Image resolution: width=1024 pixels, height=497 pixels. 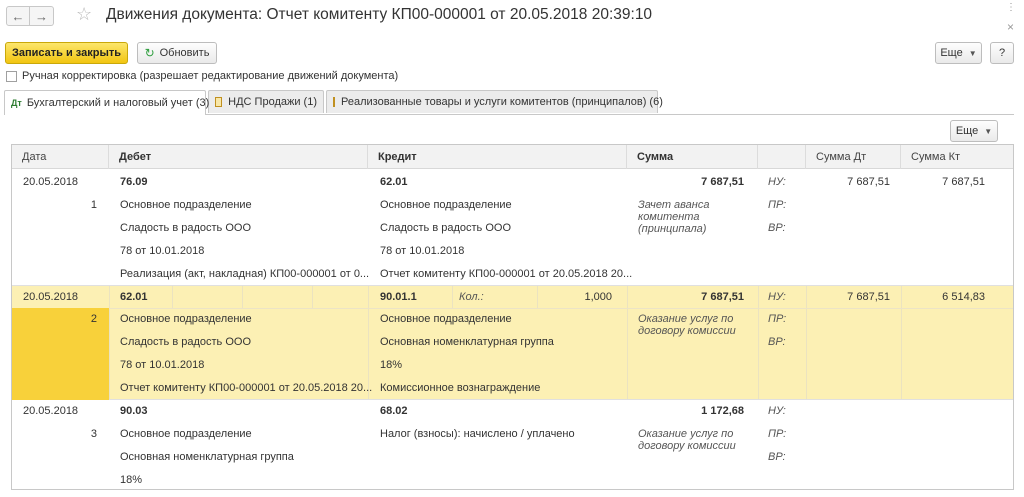 What do you see at coordinates (497, 157) in the screenshot?
I see `col-credit: Кредит` at bounding box center [497, 157].